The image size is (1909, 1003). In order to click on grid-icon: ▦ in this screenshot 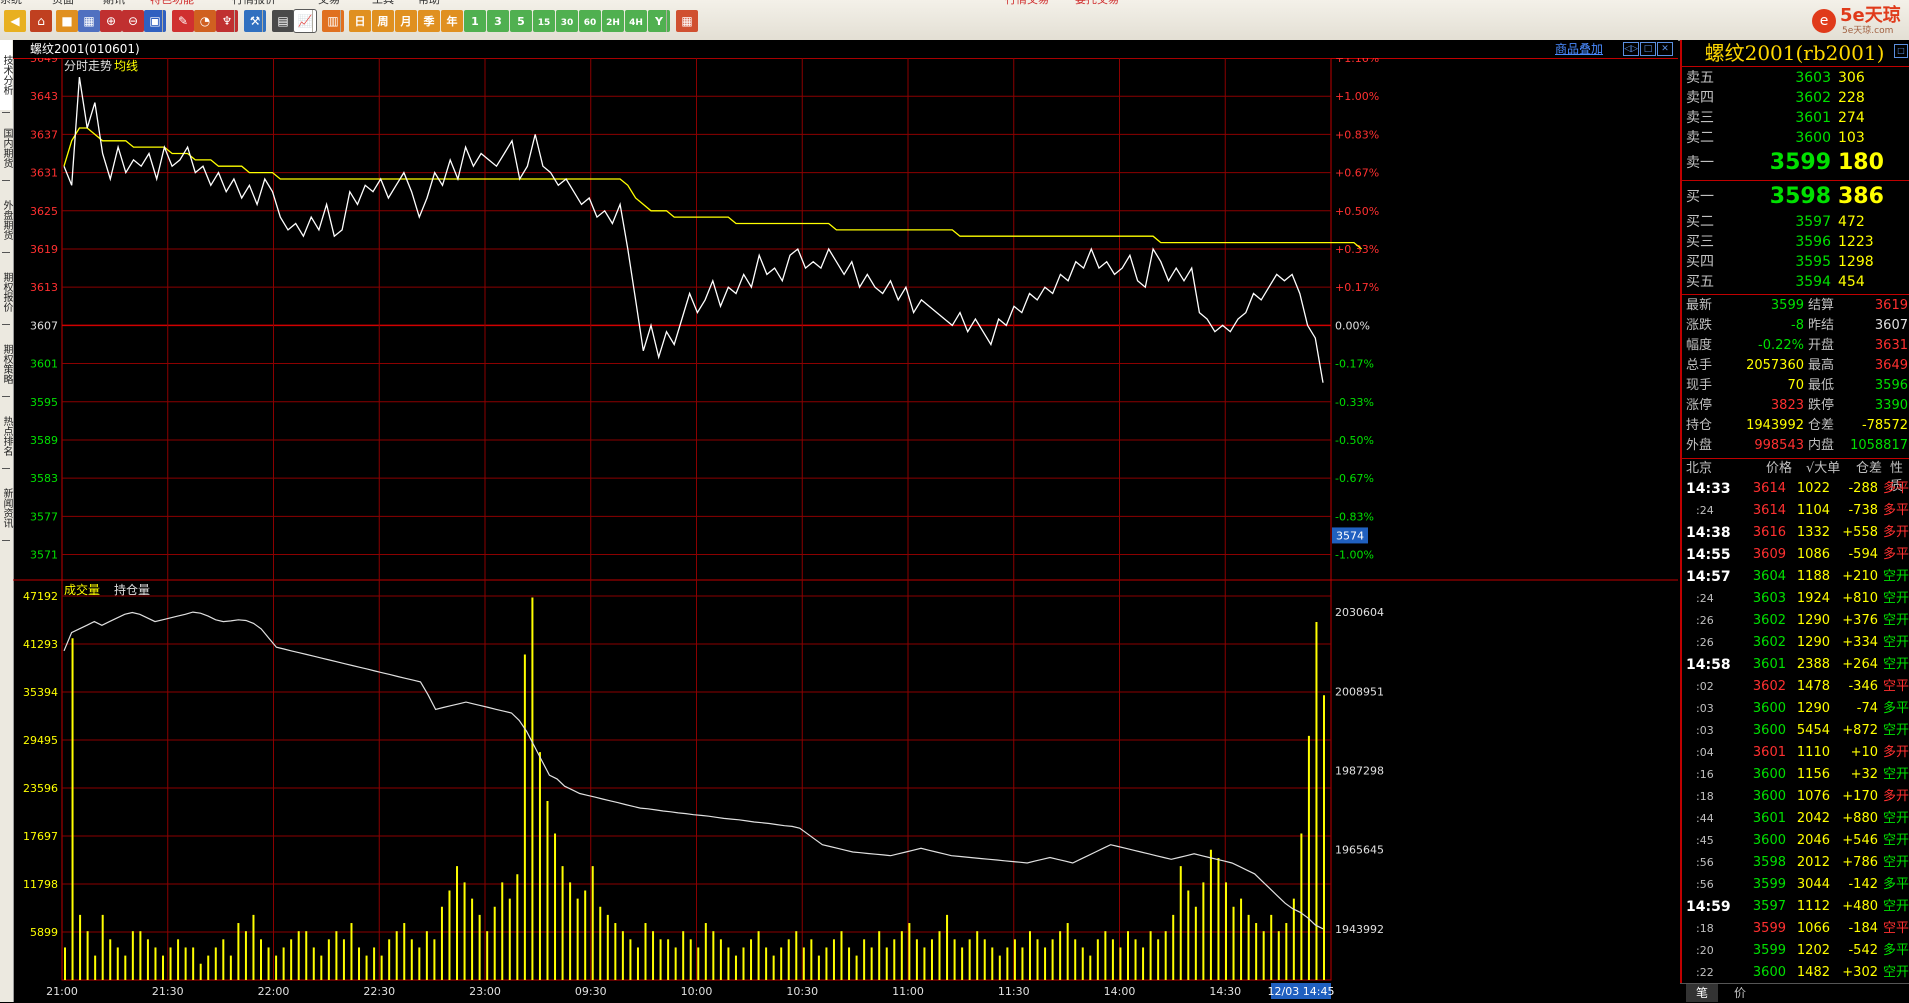, I will do `click(89, 21)`.